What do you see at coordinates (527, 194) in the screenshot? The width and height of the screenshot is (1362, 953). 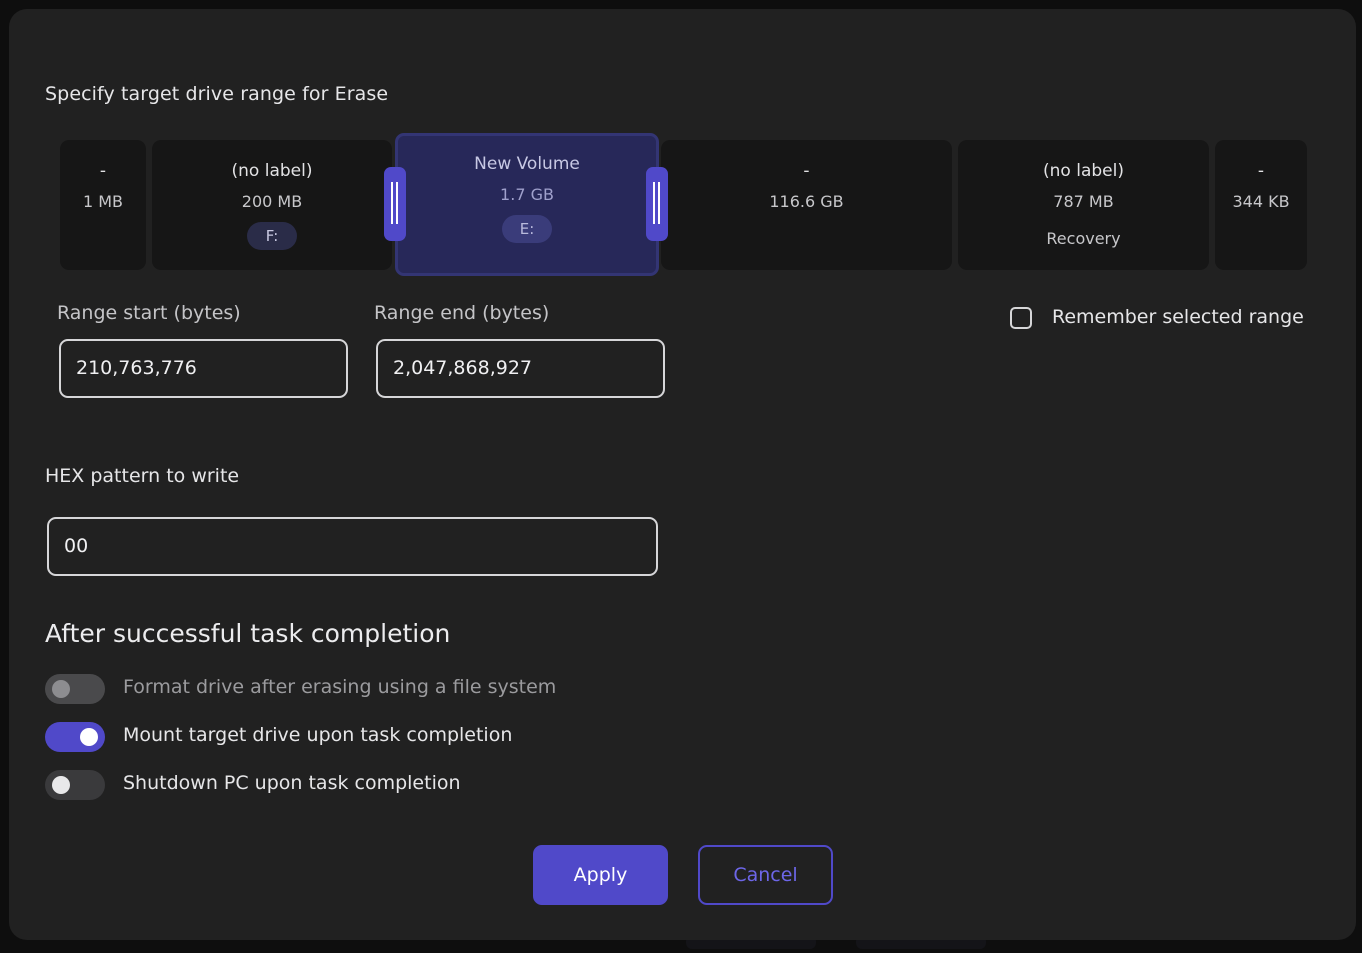 I see `partition-size: 1.7 GB` at bounding box center [527, 194].